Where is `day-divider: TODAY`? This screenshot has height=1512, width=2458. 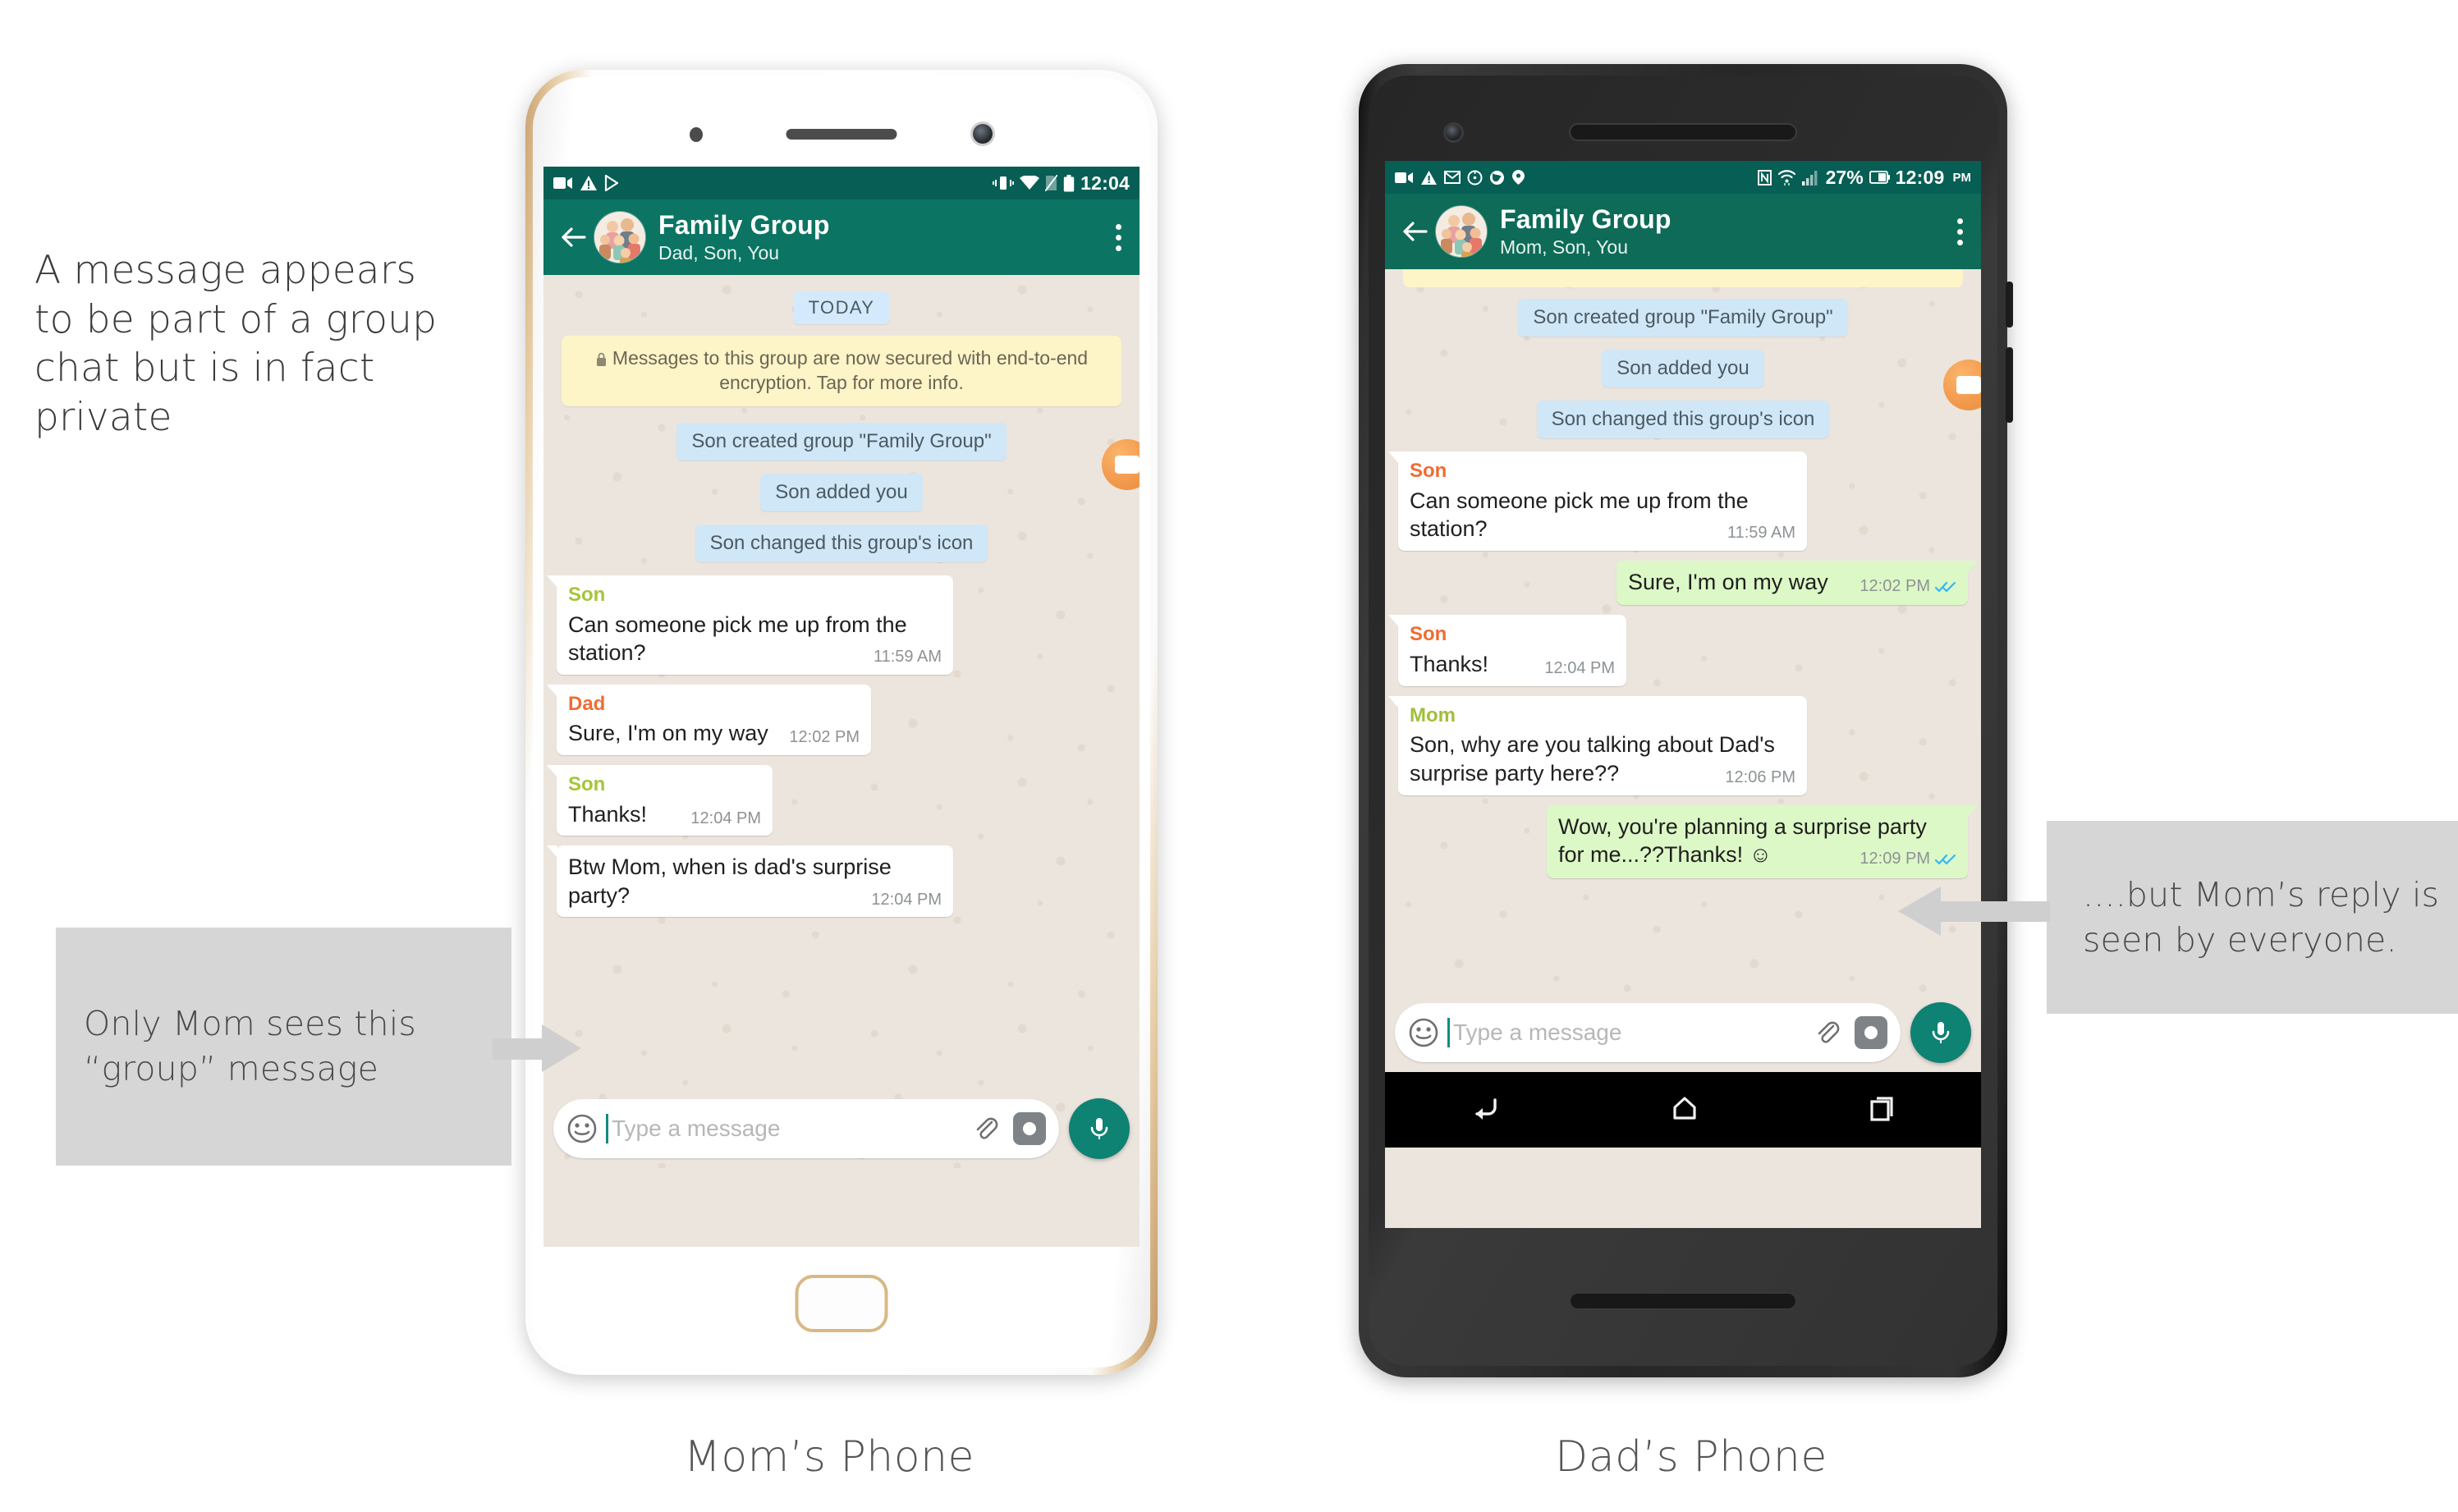
day-divider: TODAY is located at coordinates (841, 307).